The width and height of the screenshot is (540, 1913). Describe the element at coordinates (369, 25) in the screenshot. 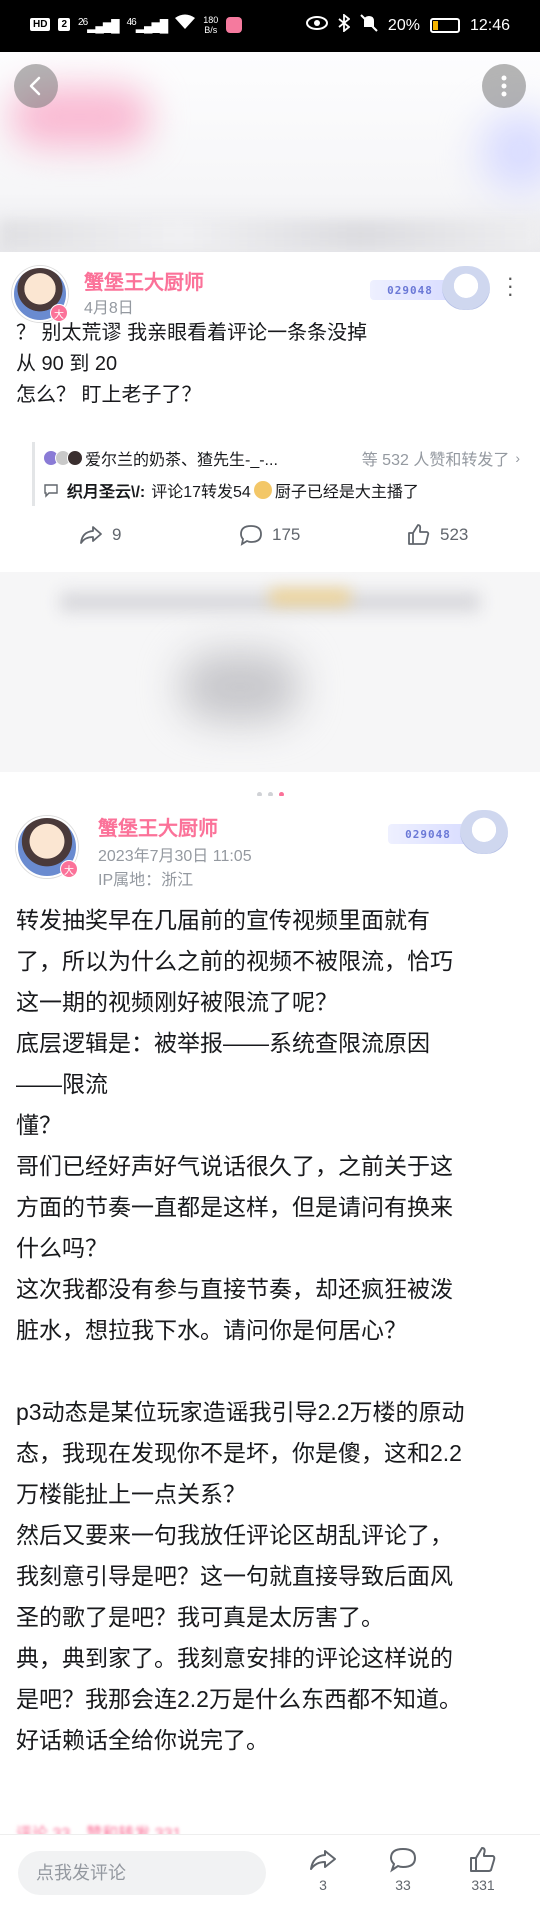

I see `mute-icon` at that location.